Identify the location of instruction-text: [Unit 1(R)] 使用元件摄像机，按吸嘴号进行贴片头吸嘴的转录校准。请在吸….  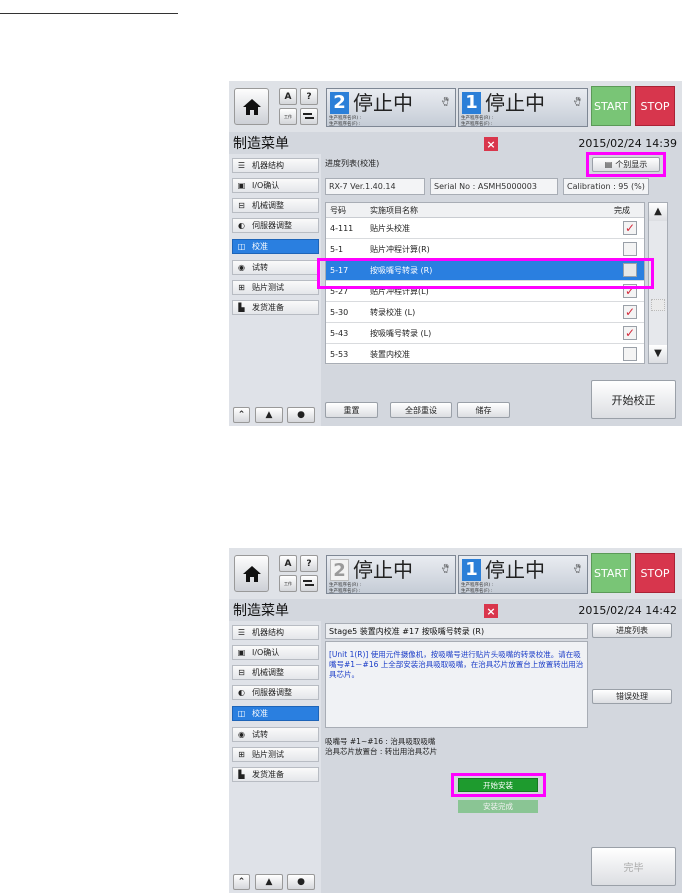
(456, 684).